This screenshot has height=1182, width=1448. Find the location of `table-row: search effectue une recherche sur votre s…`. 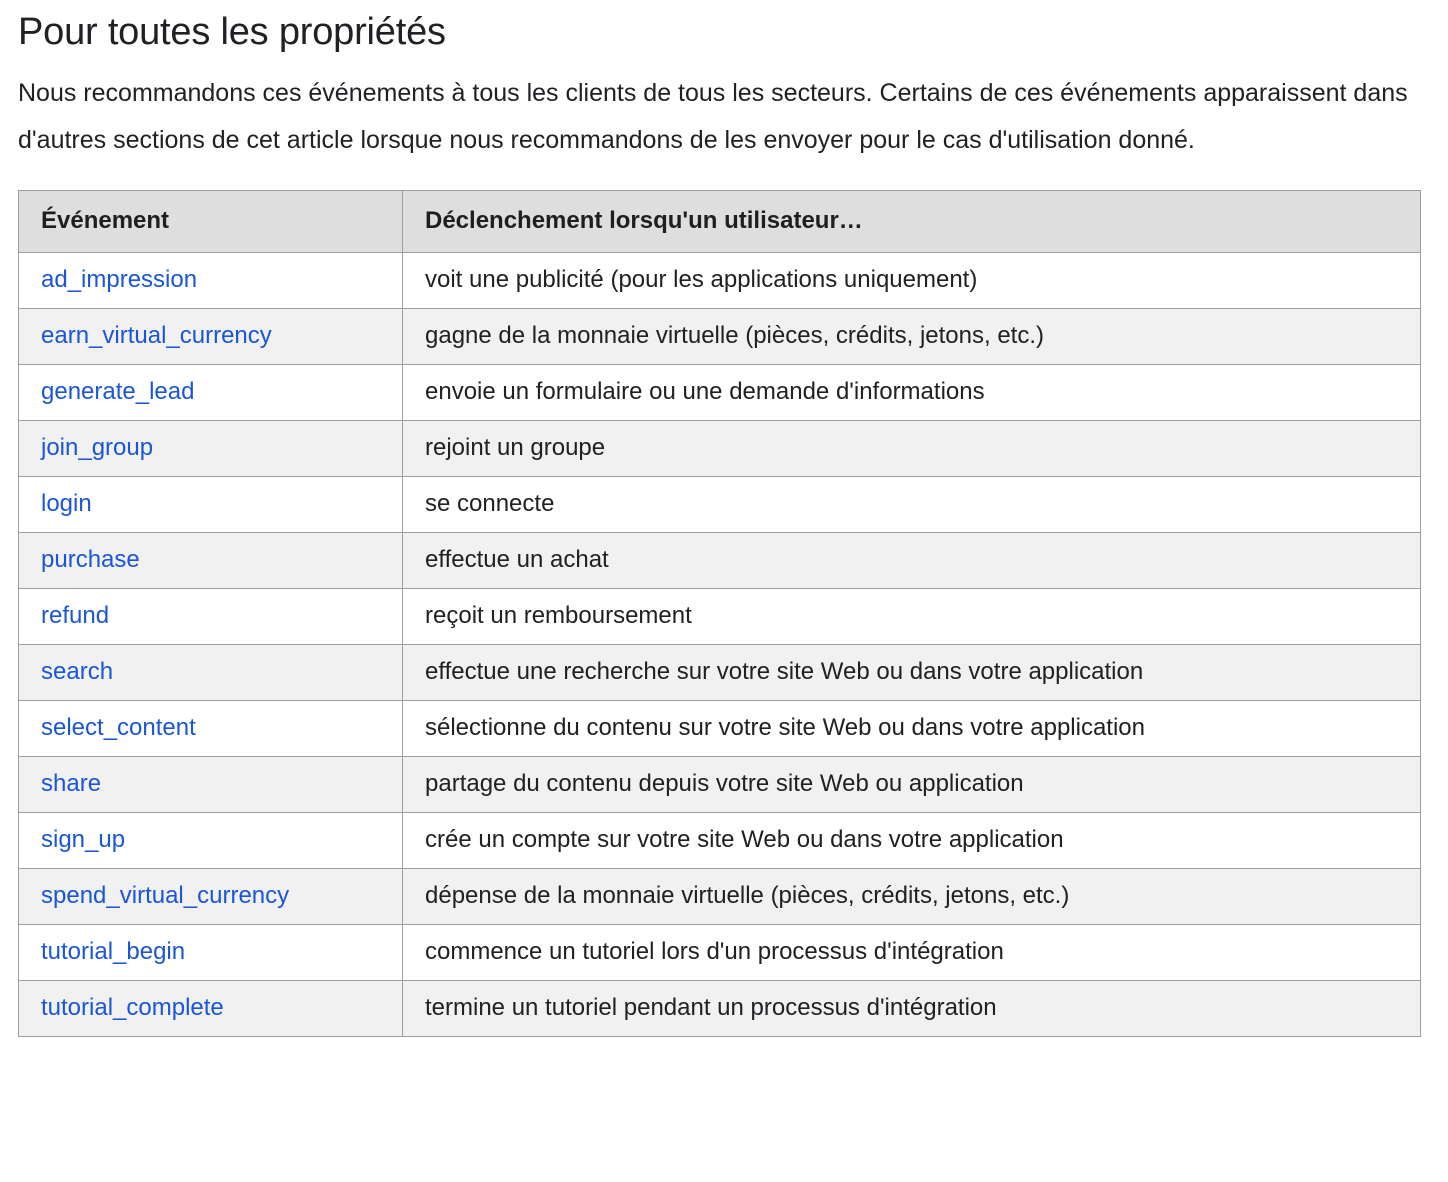

table-row: search effectue une recherche sur votre s… is located at coordinates (719, 672).